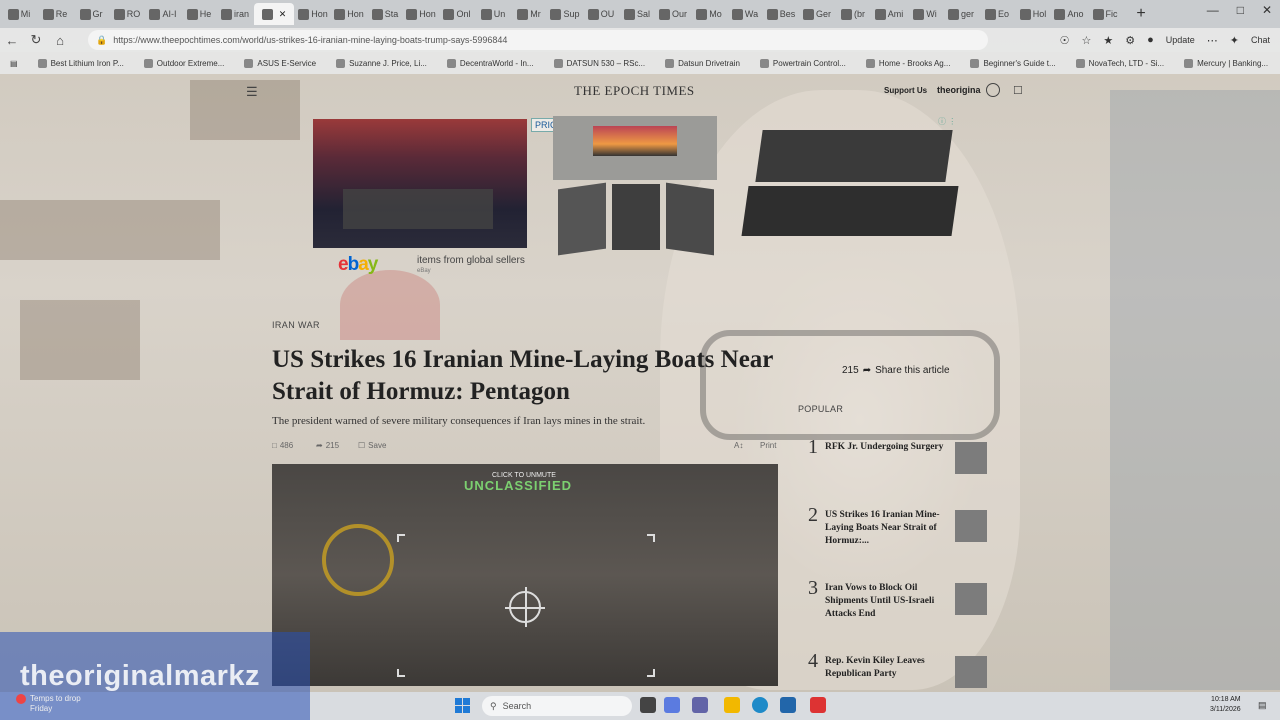 The height and width of the screenshot is (720, 1280). I want to click on browser-tab: iran, so click(235, 14).